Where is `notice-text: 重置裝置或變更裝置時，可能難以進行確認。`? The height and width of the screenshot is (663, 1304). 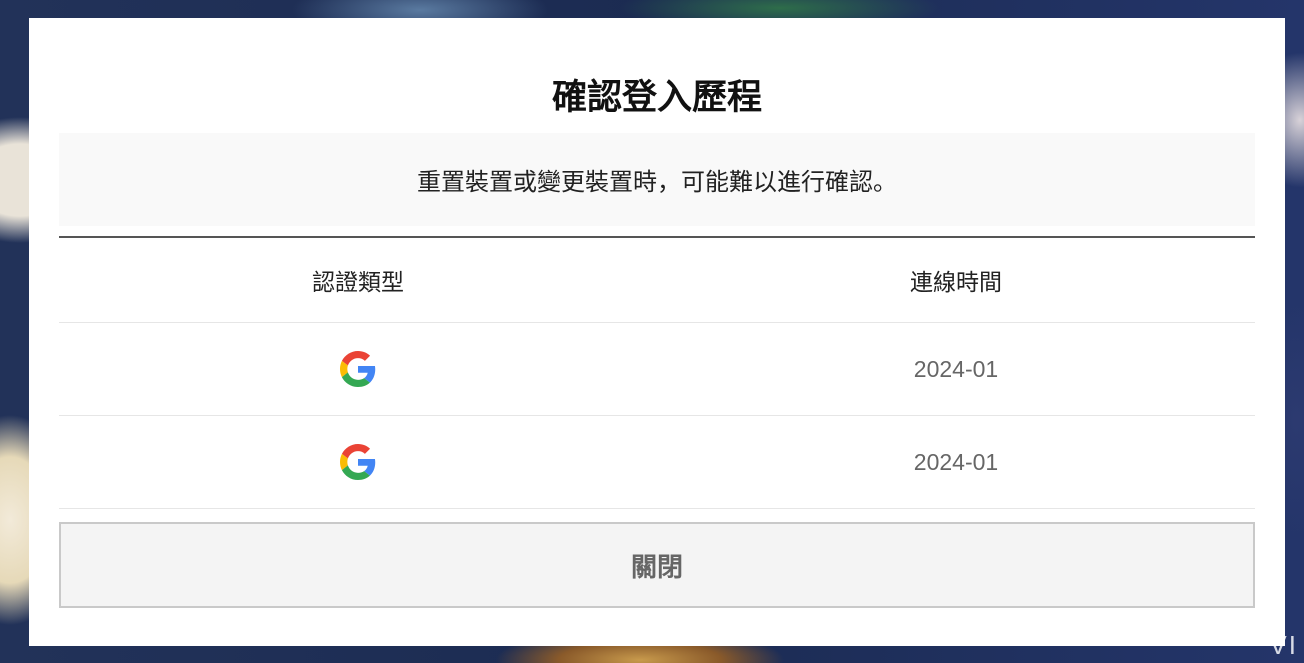 notice-text: 重置裝置或變更裝置時，可能難以進行確認。 is located at coordinates (657, 182).